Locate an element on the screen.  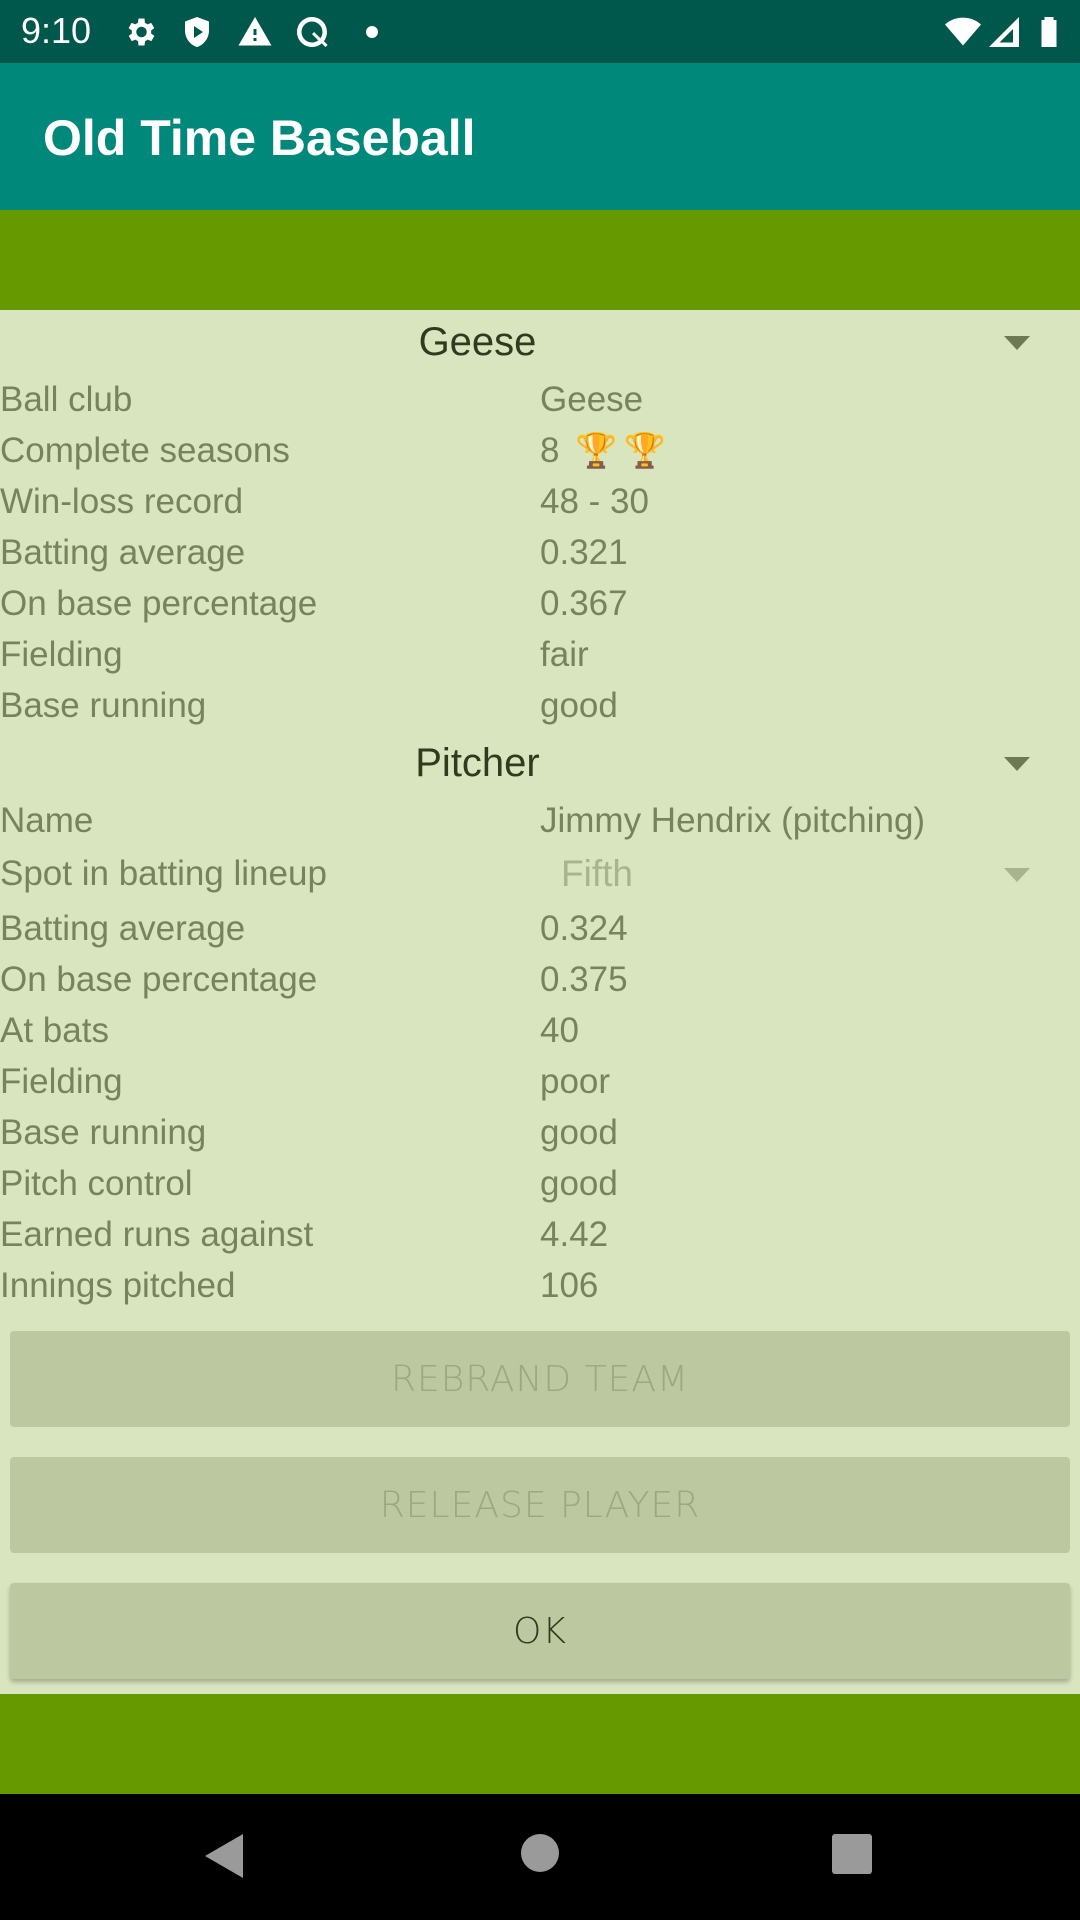
player-spinner: Pitcher is located at coordinates (540, 763).